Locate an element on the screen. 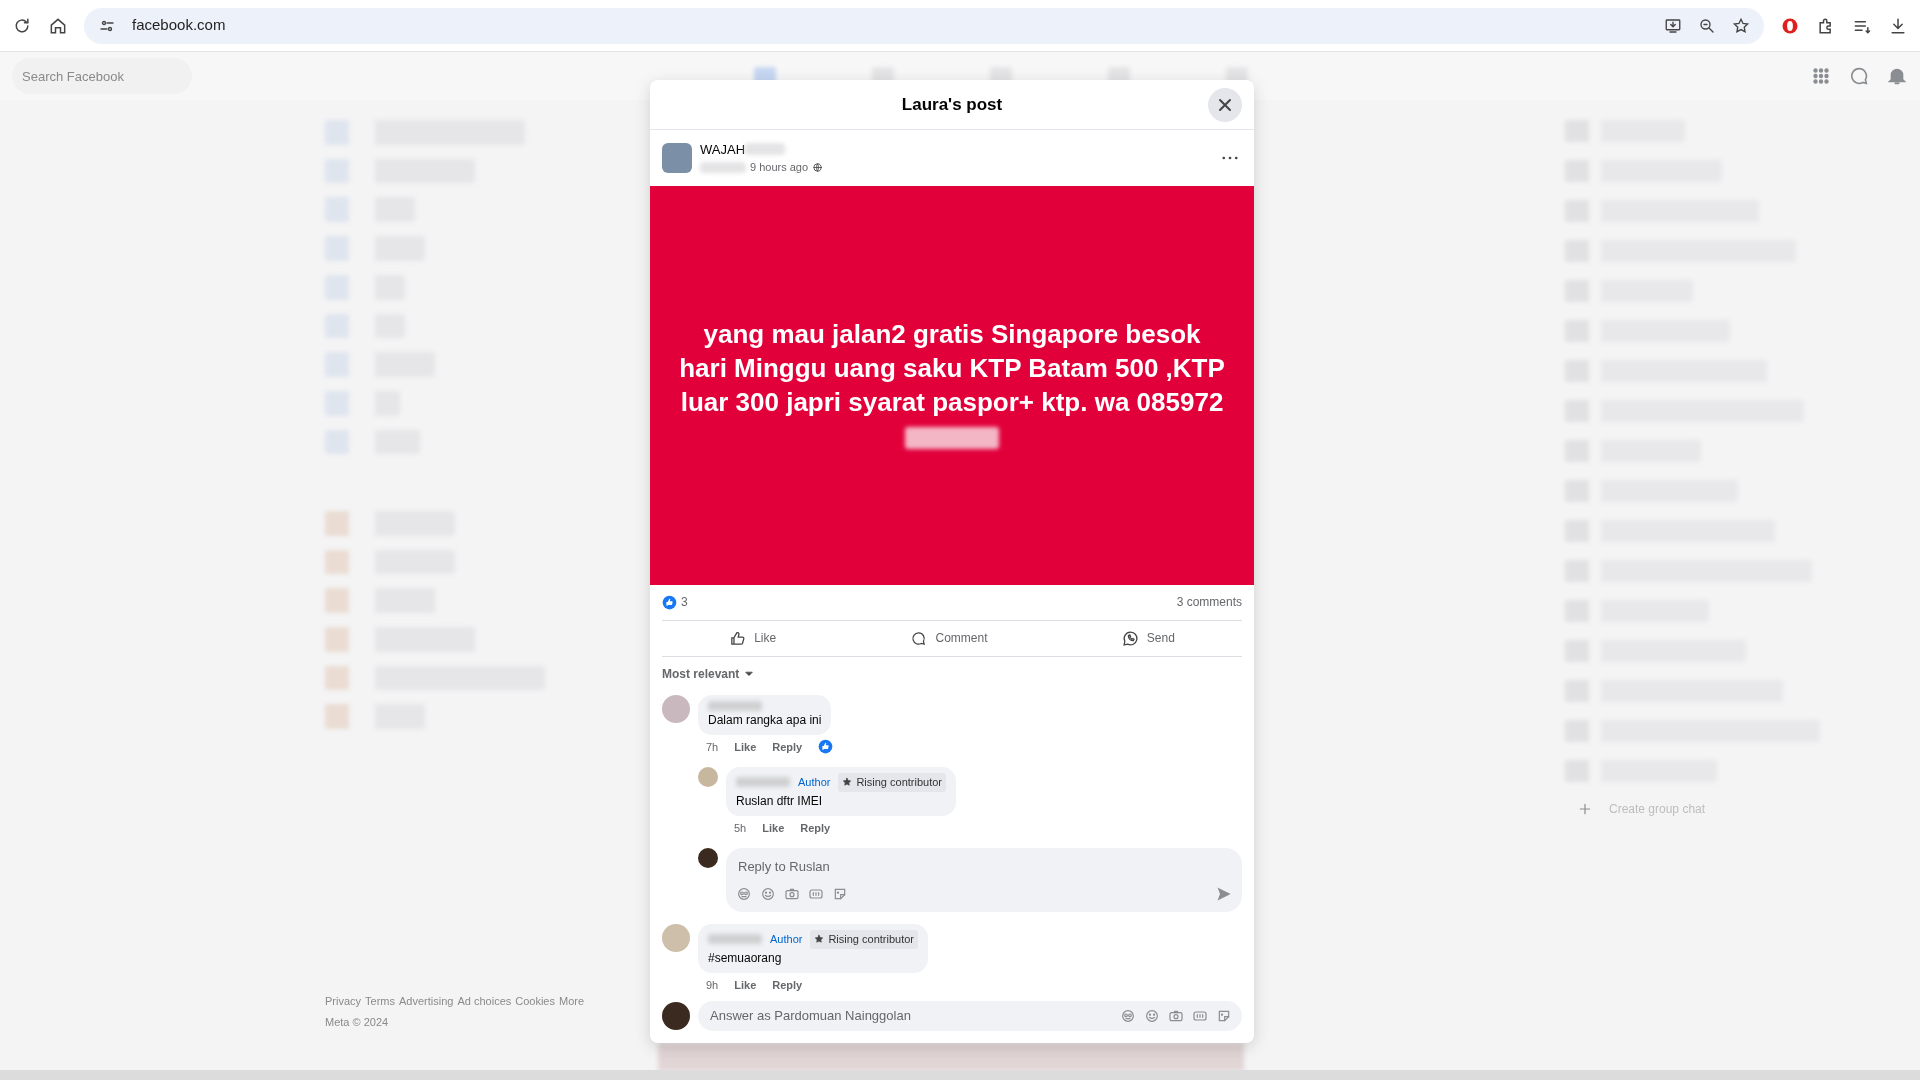 Image resolution: width=1920 pixels, height=1080 pixels. reply-input-field: Reply to Ruslan is located at coordinates (984, 867).